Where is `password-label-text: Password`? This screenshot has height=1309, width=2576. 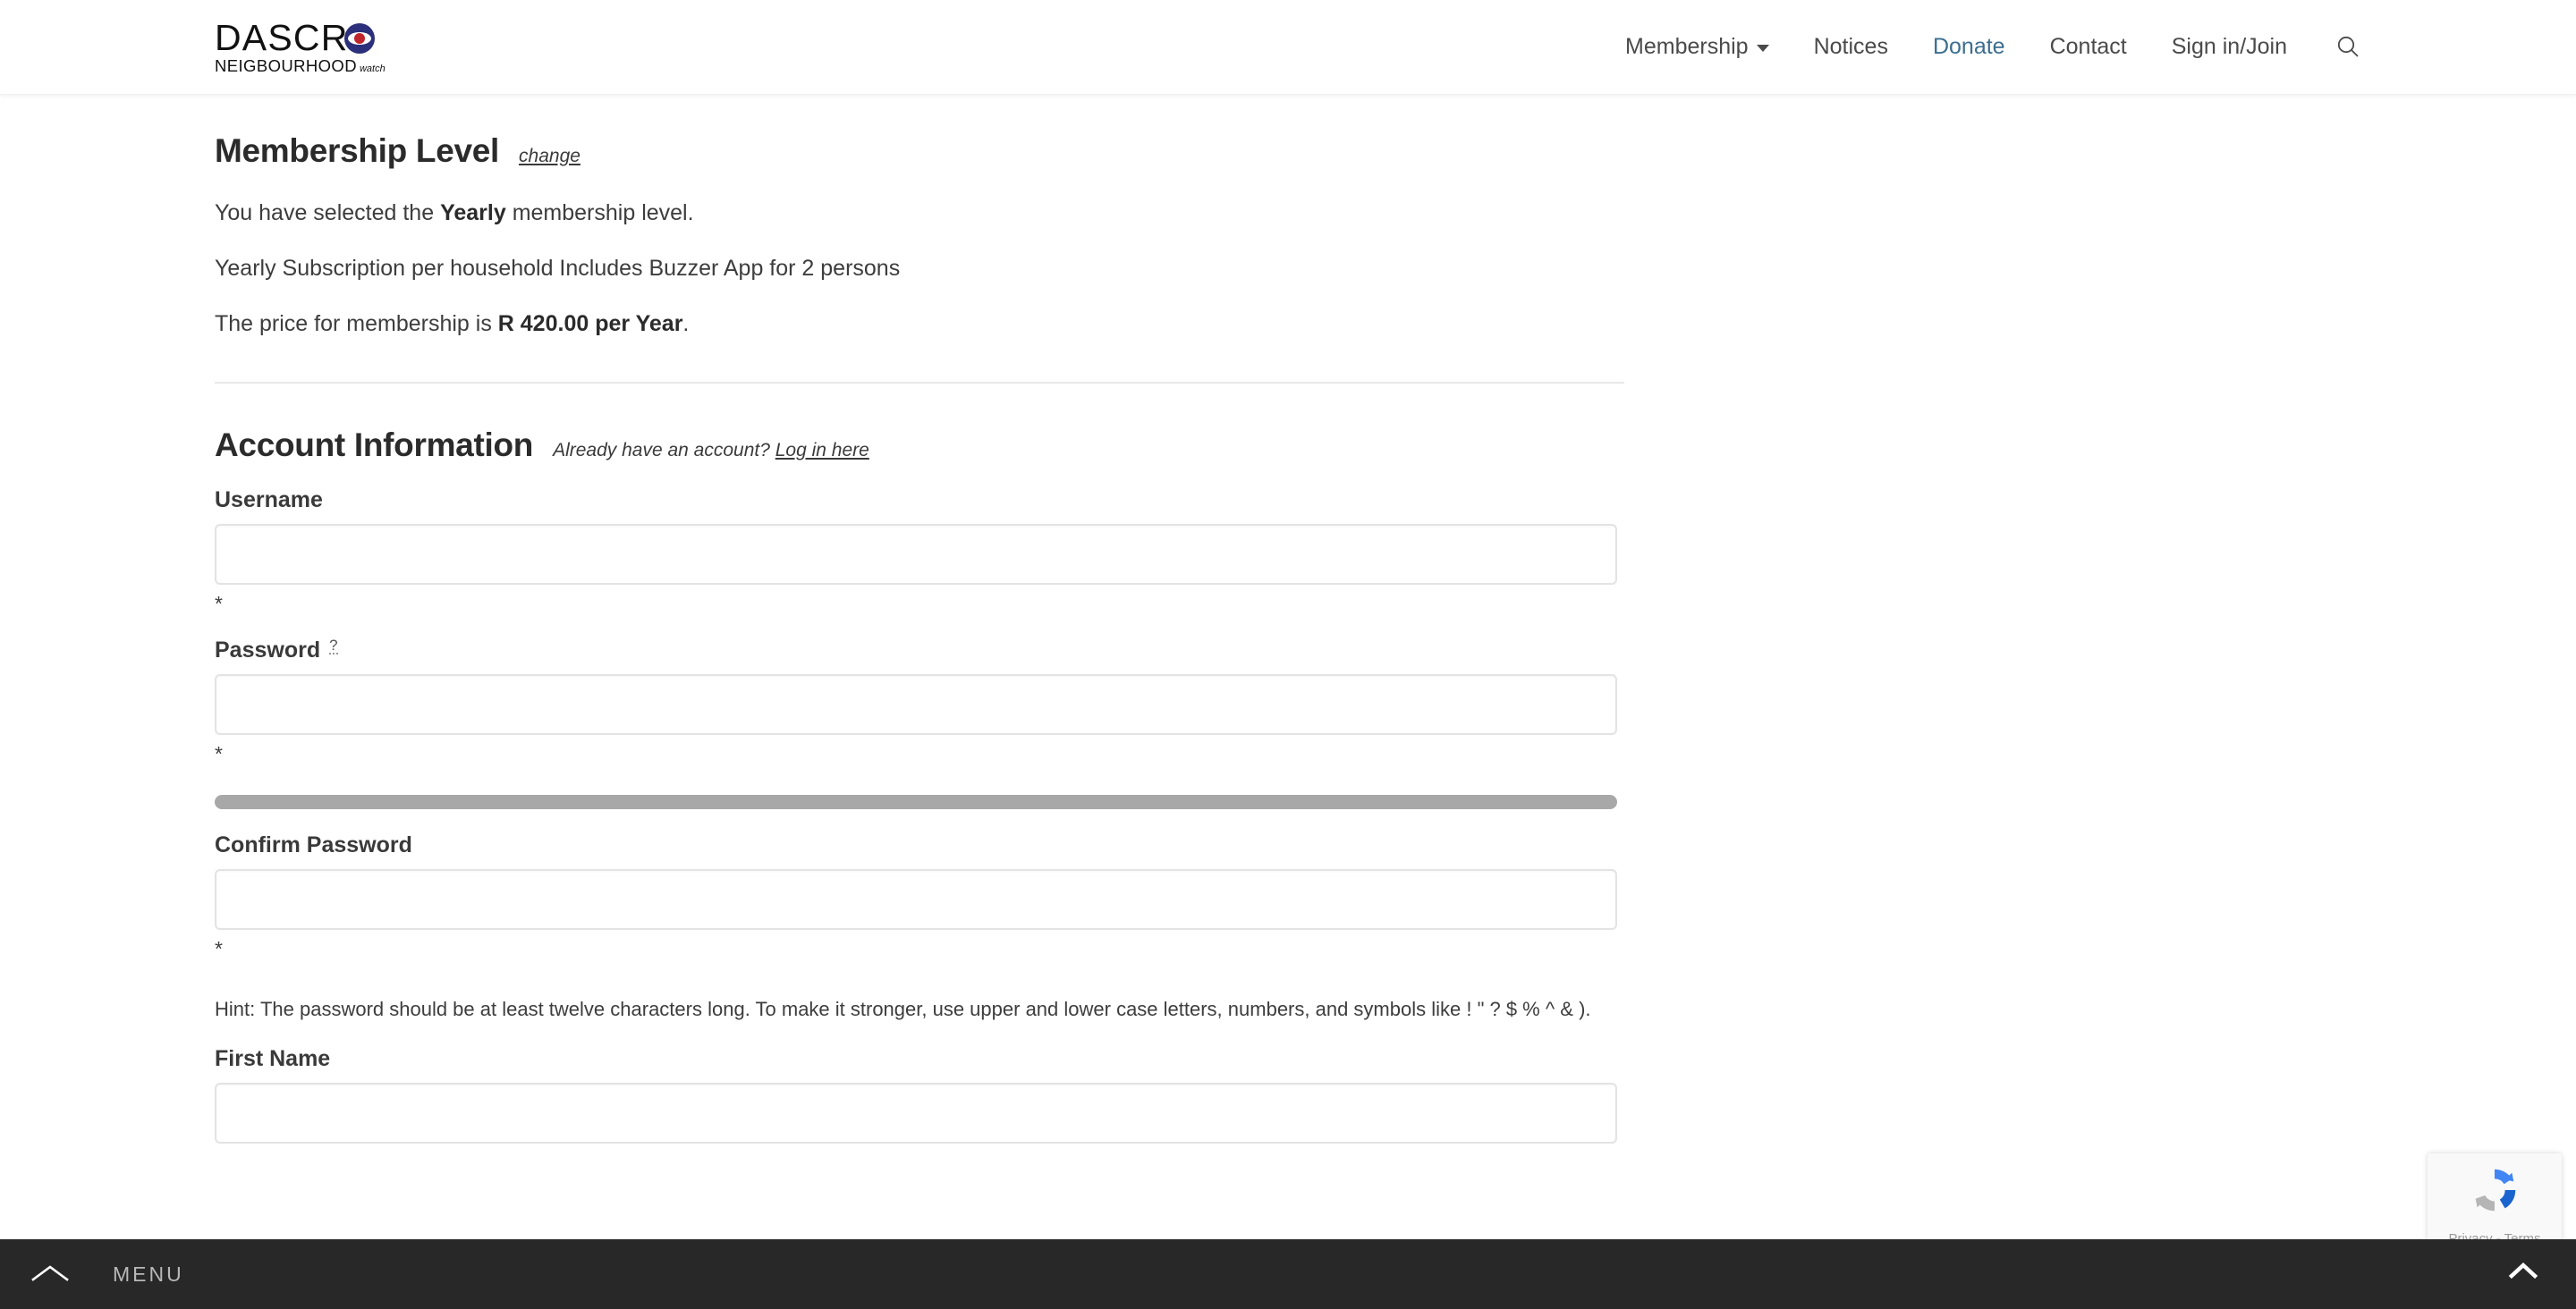 password-label-text: Password is located at coordinates (268, 650).